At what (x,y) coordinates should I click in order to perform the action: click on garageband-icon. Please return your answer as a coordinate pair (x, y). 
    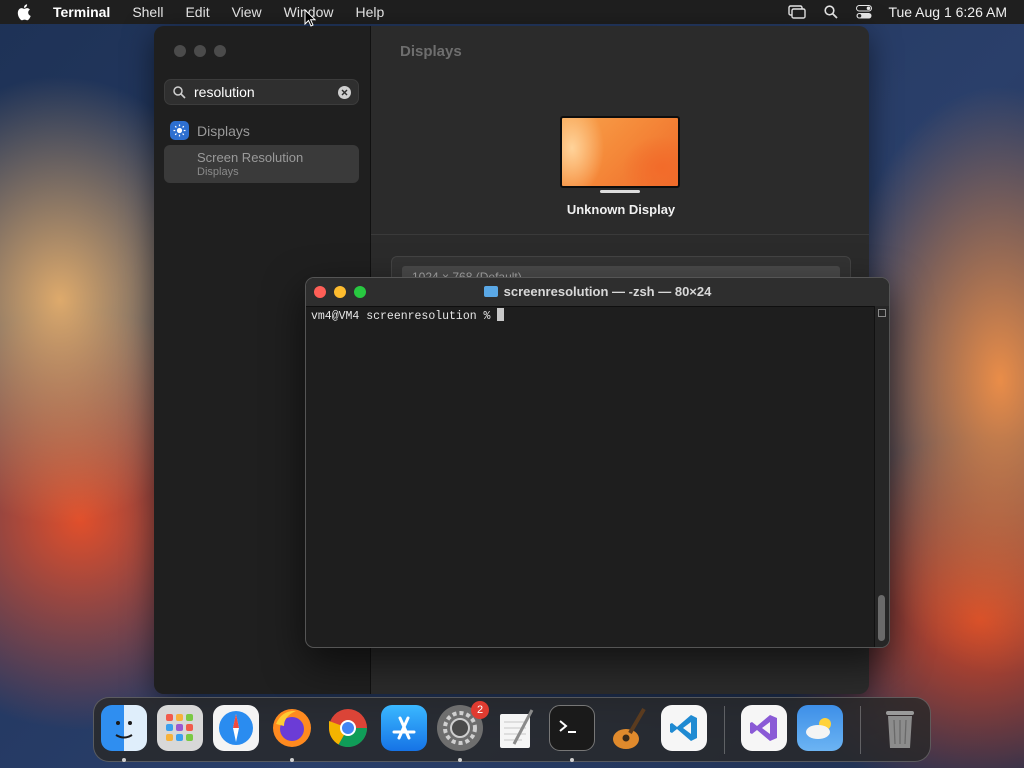
    Looking at the image, I should click on (628, 728).